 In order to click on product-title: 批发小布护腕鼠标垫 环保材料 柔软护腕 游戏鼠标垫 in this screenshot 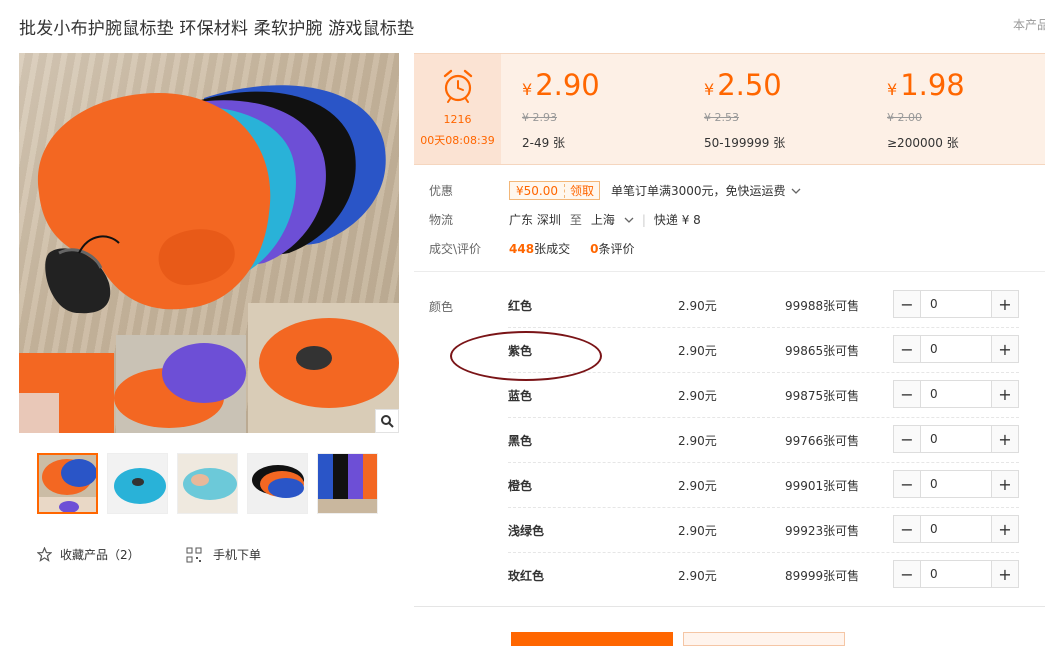, I will do `click(217, 29)`.